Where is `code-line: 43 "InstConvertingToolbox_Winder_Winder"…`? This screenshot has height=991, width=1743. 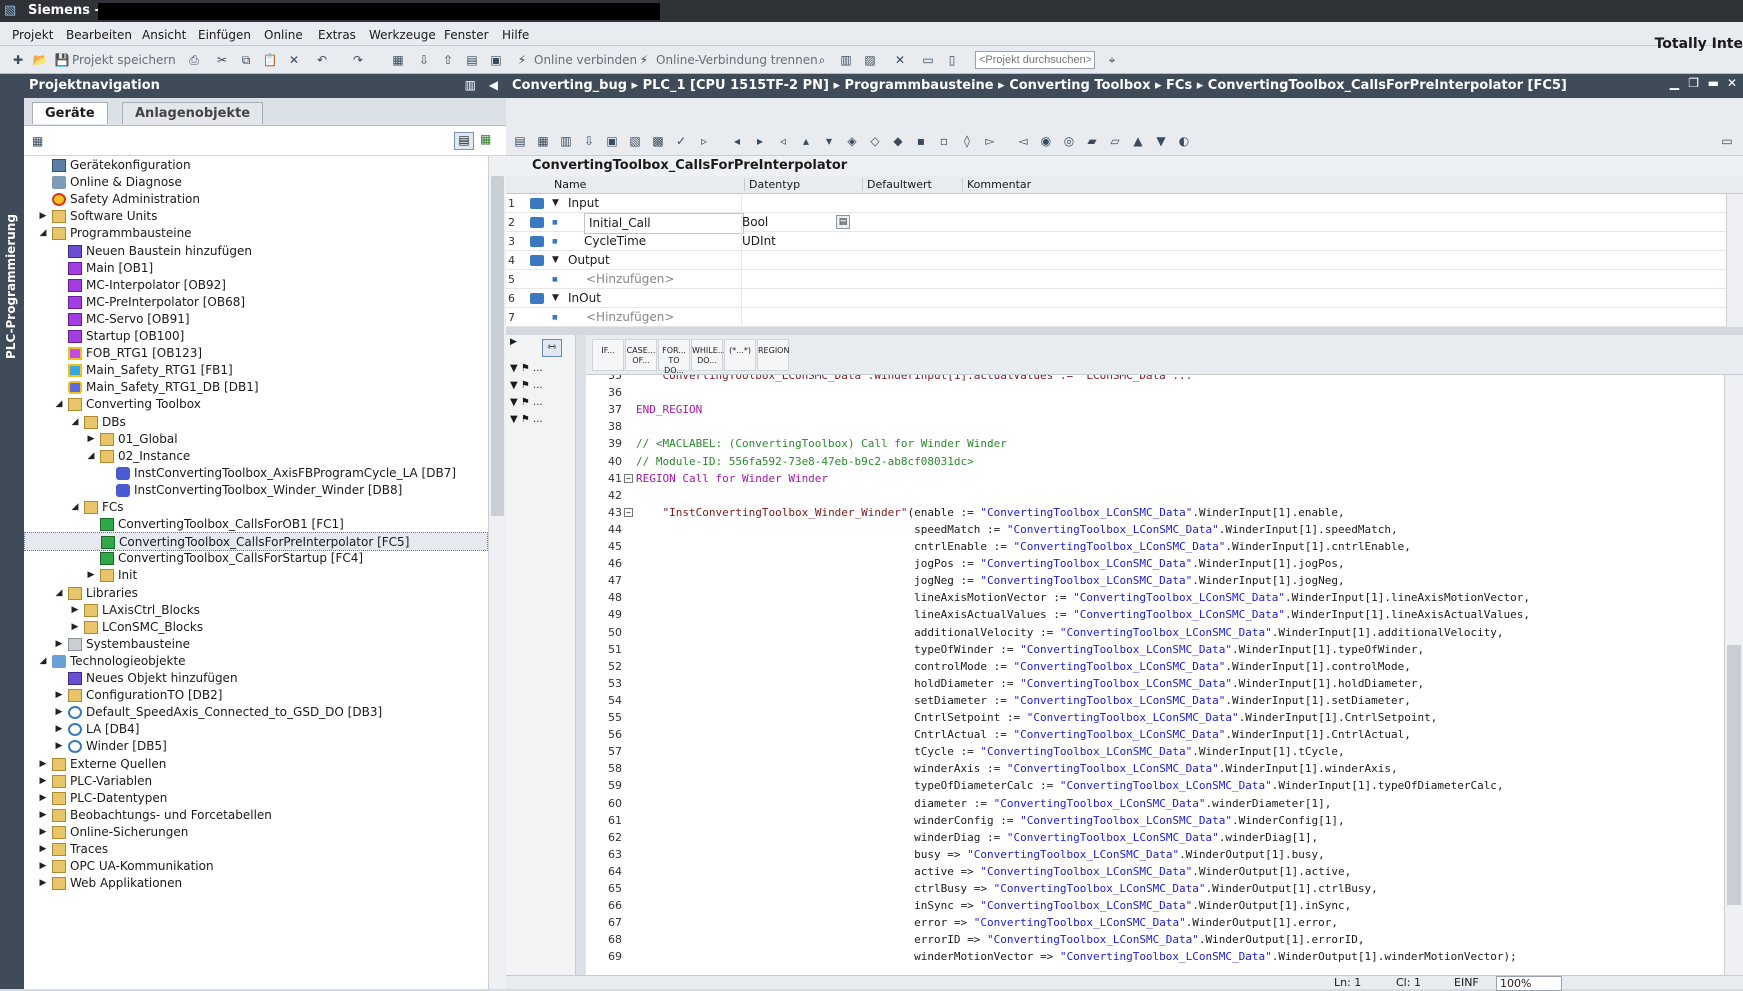 code-line: 43 "InstConvertingToolbox_Winder_Winder"… is located at coordinates (1155, 512).